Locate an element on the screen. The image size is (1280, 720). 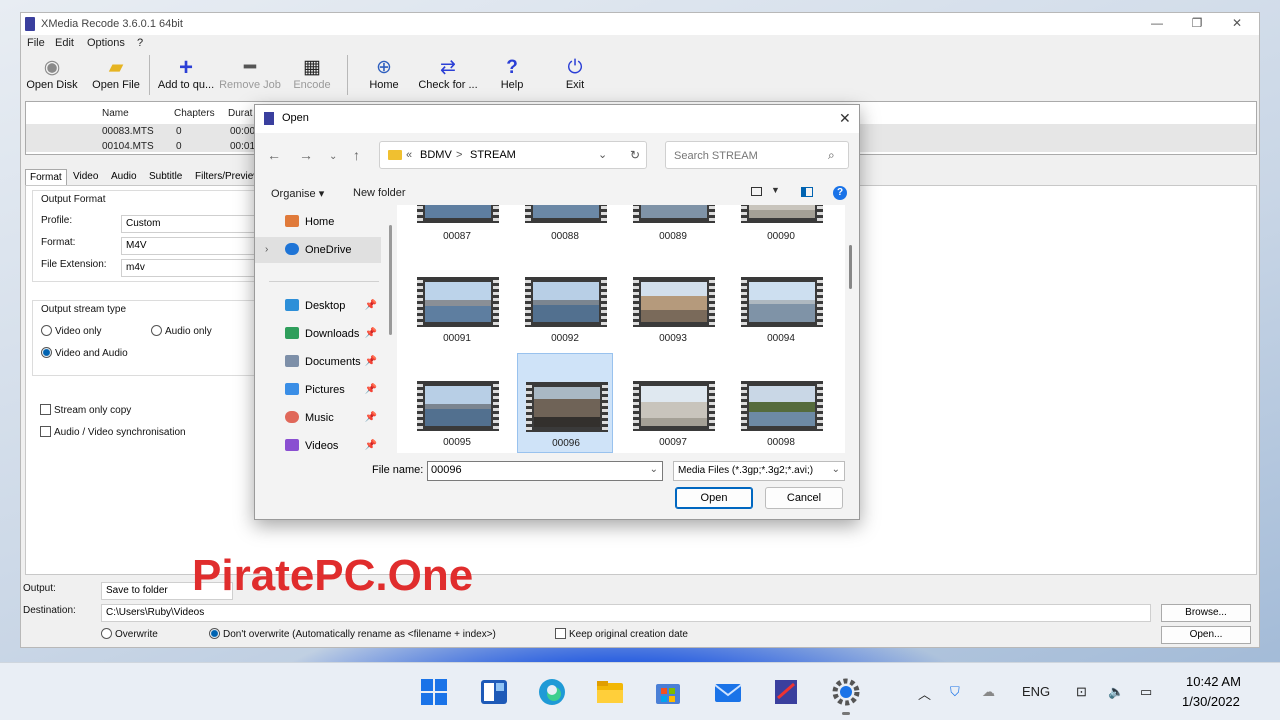
open-disk-button: ◉ Open Disk is located at coordinates (52, 77).